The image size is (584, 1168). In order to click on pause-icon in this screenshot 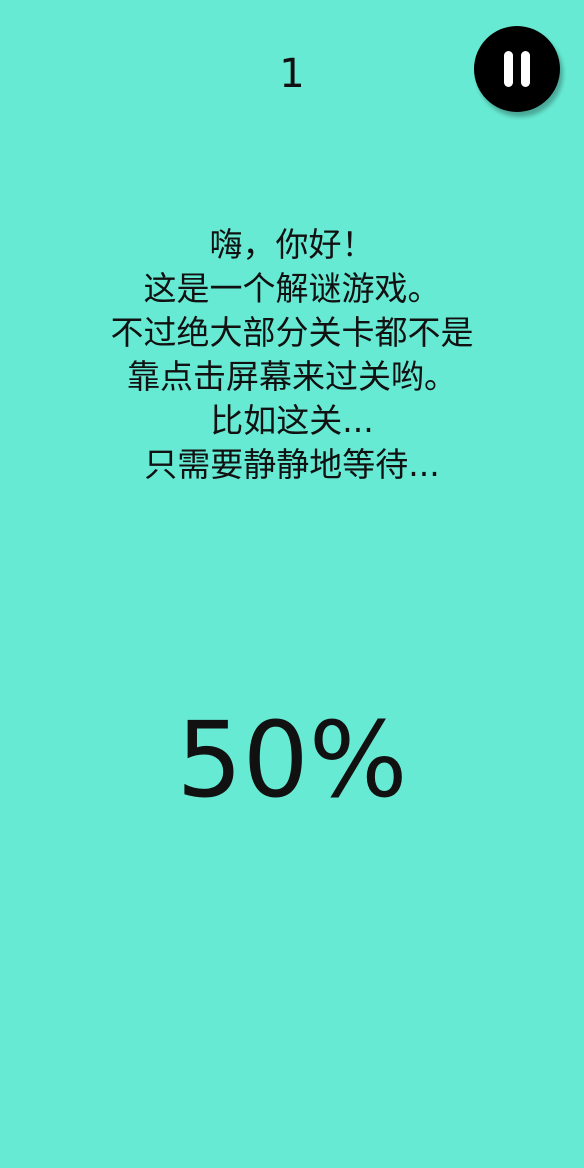, I will do `click(517, 69)`.